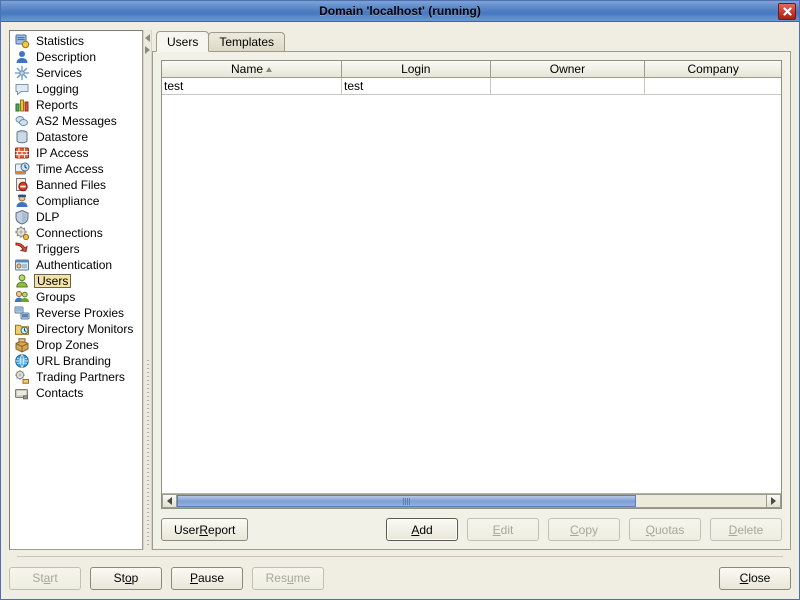 Image resolution: width=800 pixels, height=600 pixels. What do you see at coordinates (22, 89) in the screenshot?
I see `logging-icon` at bounding box center [22, 89].